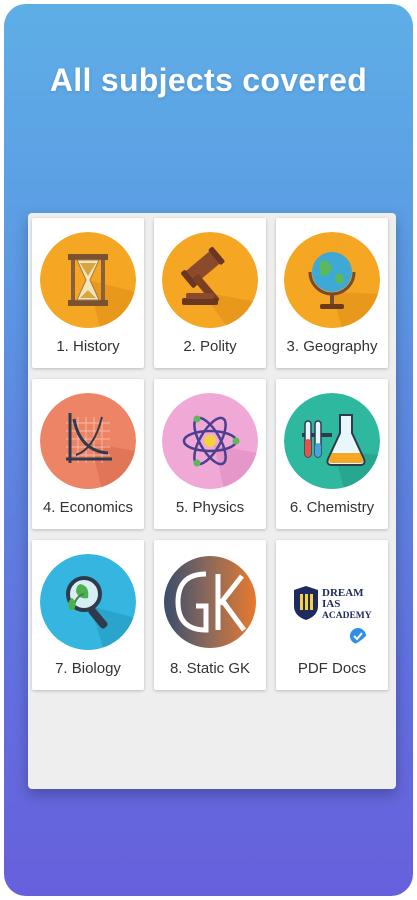 The width and height of the screenshot is (417, 900). Describe the element at coordinates (88, 602) in the screenshot. I see `magnifier-leaf-icon` at that location.